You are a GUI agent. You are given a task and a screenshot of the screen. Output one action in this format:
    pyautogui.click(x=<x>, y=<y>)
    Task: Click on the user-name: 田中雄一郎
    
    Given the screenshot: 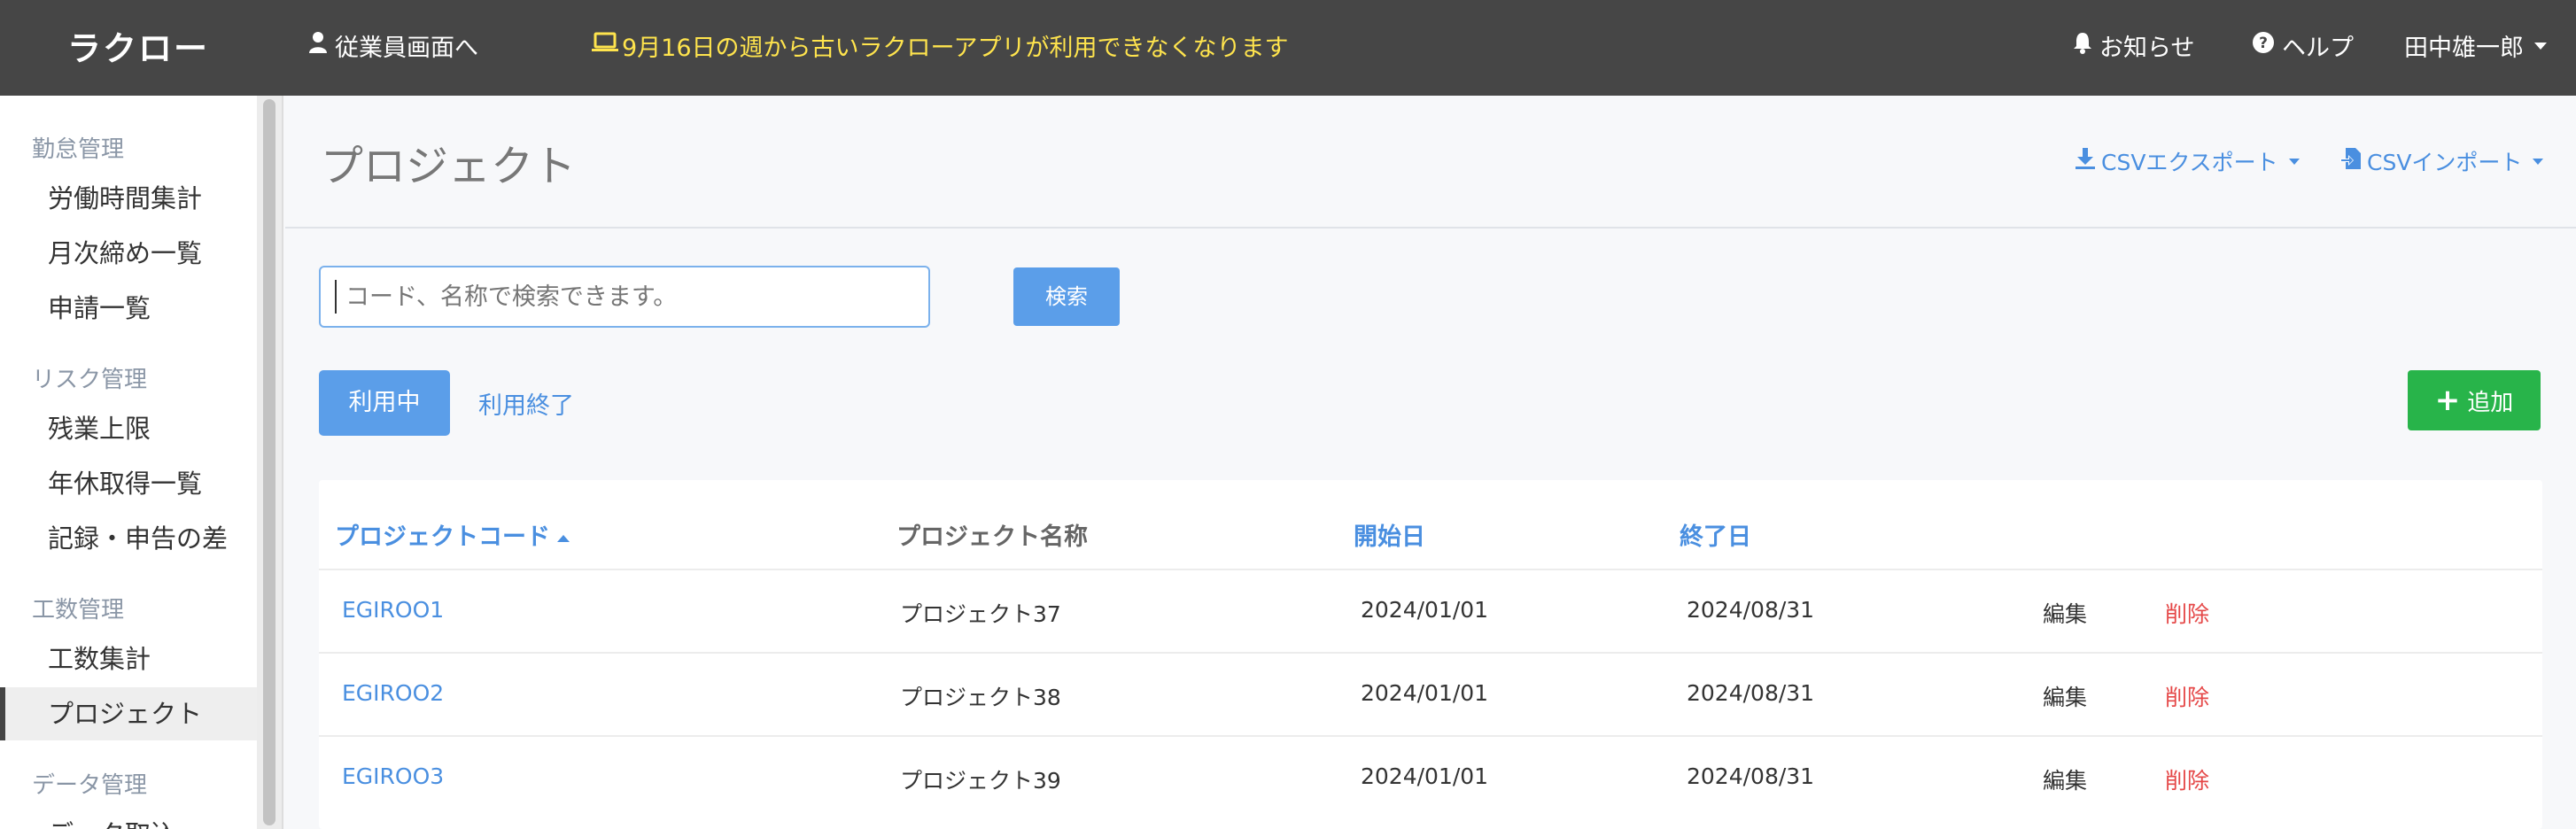 What is the action you would take?
    pyautogui.click(x=2464, y=48)
    